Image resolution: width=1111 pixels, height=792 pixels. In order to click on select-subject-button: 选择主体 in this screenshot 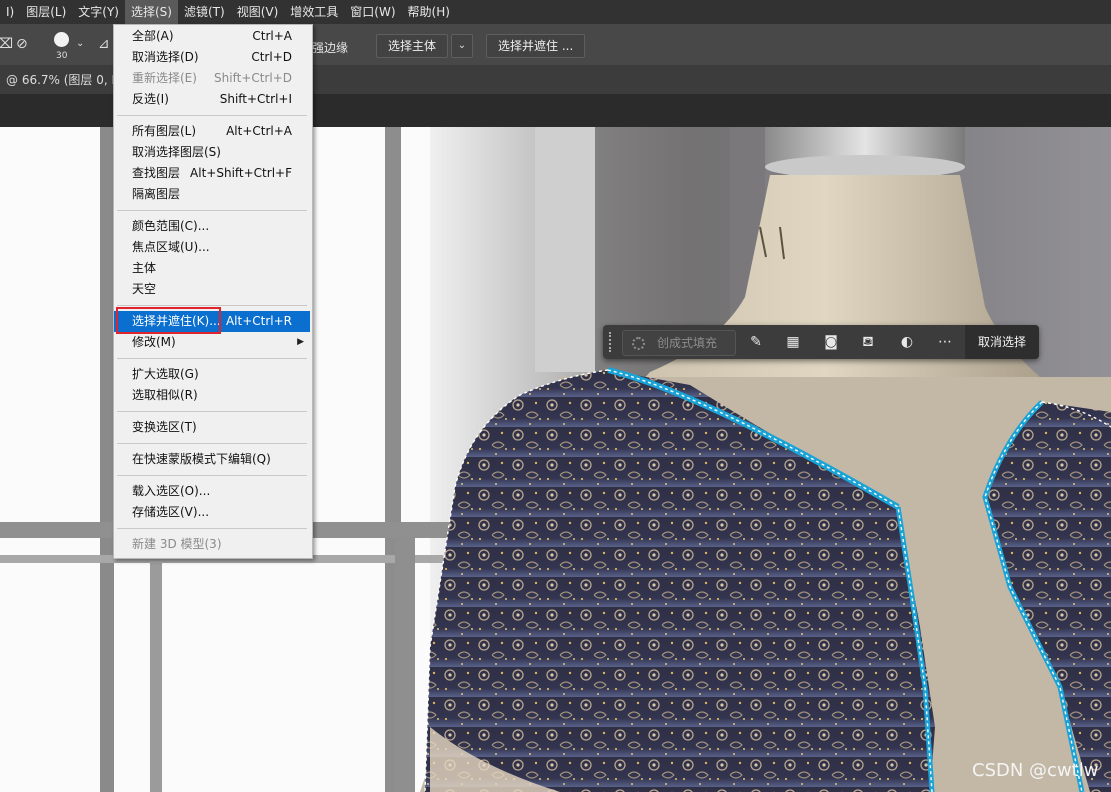, I will do `click(412, 46)`.